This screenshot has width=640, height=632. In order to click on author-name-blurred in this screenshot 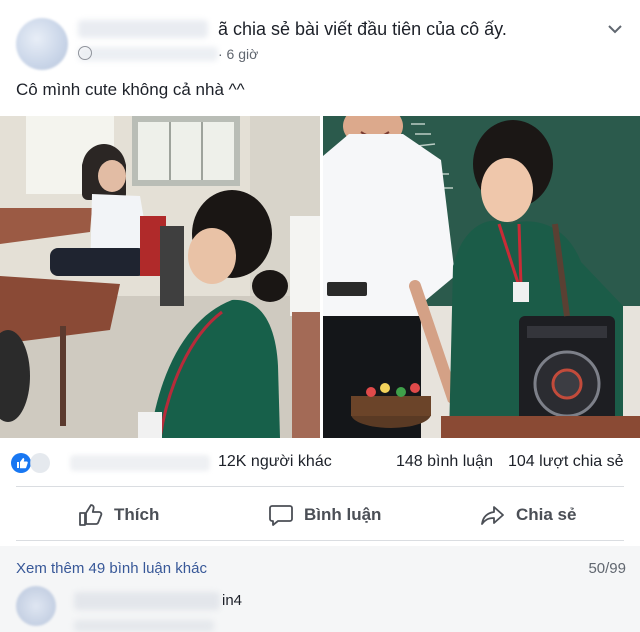, I will do `click(143, 29)`.